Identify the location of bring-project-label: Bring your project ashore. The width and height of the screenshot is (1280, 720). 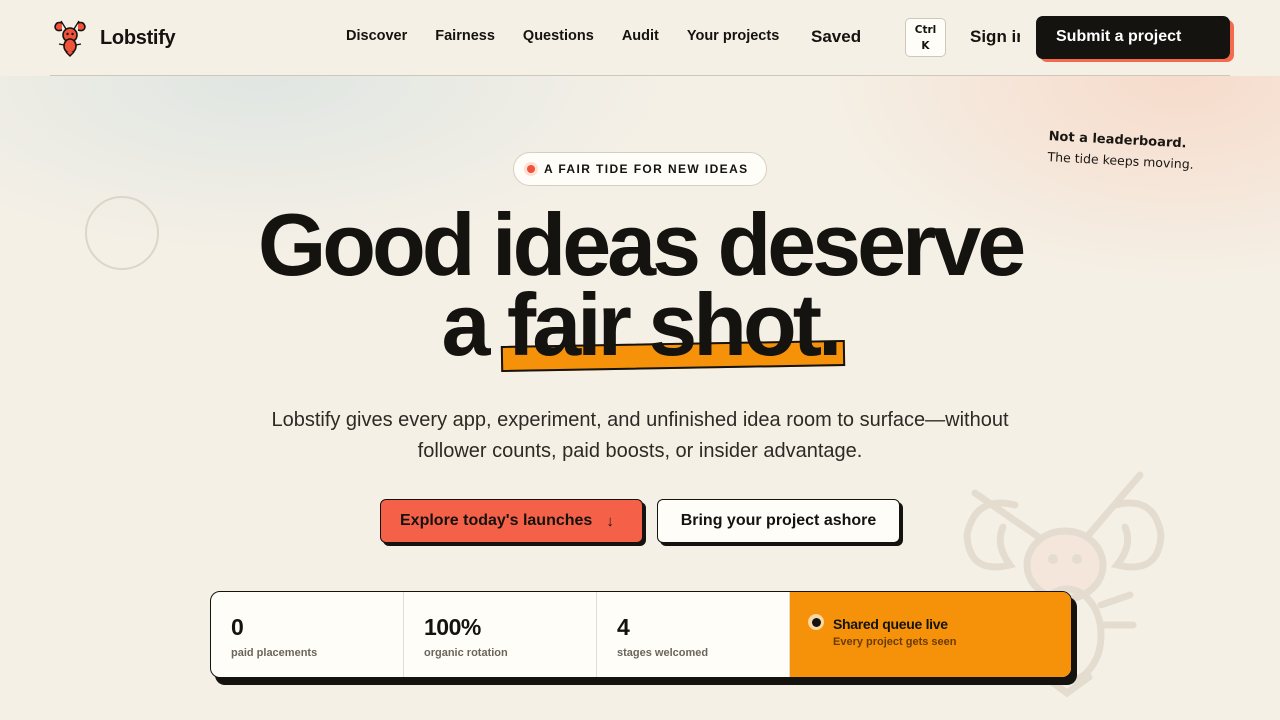
(778, 520).